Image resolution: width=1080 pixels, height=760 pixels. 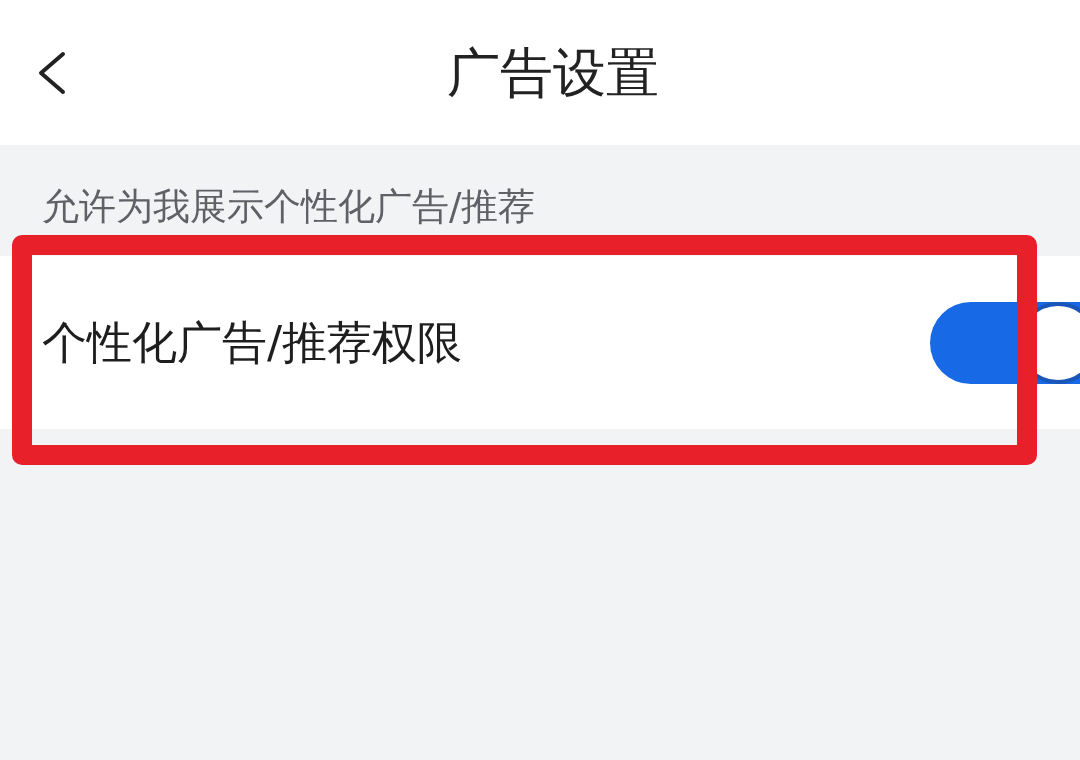 I want to click on back-icon, so click(x=51, y=72).